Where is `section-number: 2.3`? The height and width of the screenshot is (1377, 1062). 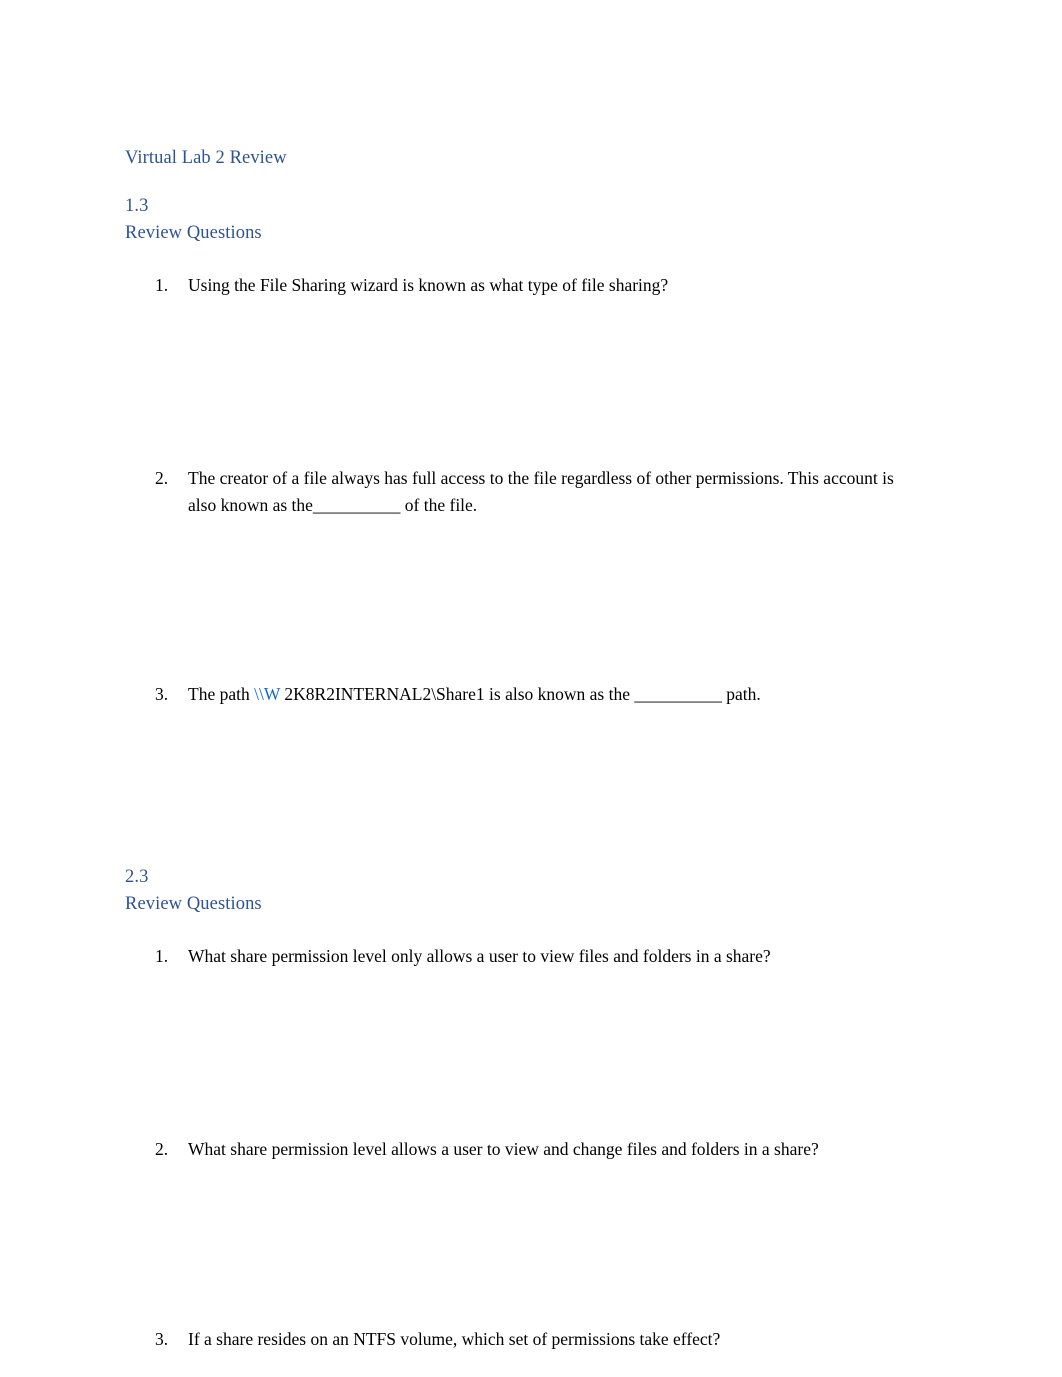 section-number: 2.3 is located at coordinates (137, 876).